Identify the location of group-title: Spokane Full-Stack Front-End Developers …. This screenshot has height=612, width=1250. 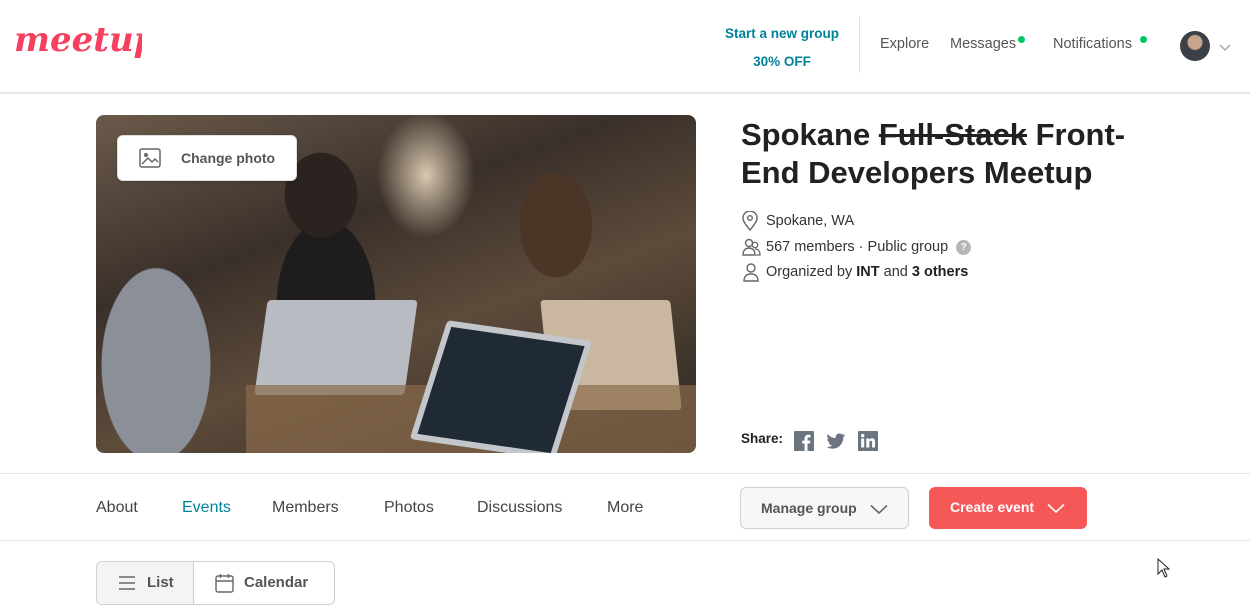
(933, 153).